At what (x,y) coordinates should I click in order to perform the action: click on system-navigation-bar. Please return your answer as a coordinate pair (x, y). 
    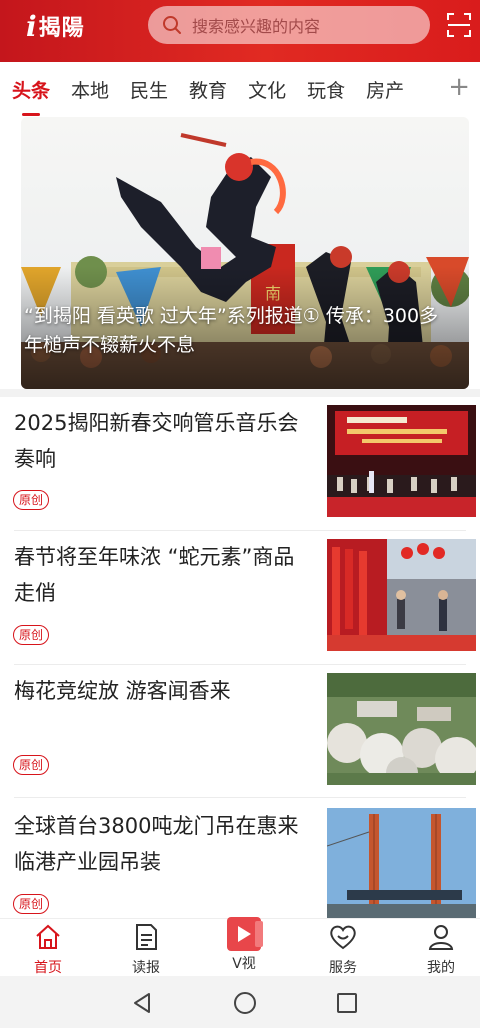
    Looking at the image, I should click on (240, 1002).